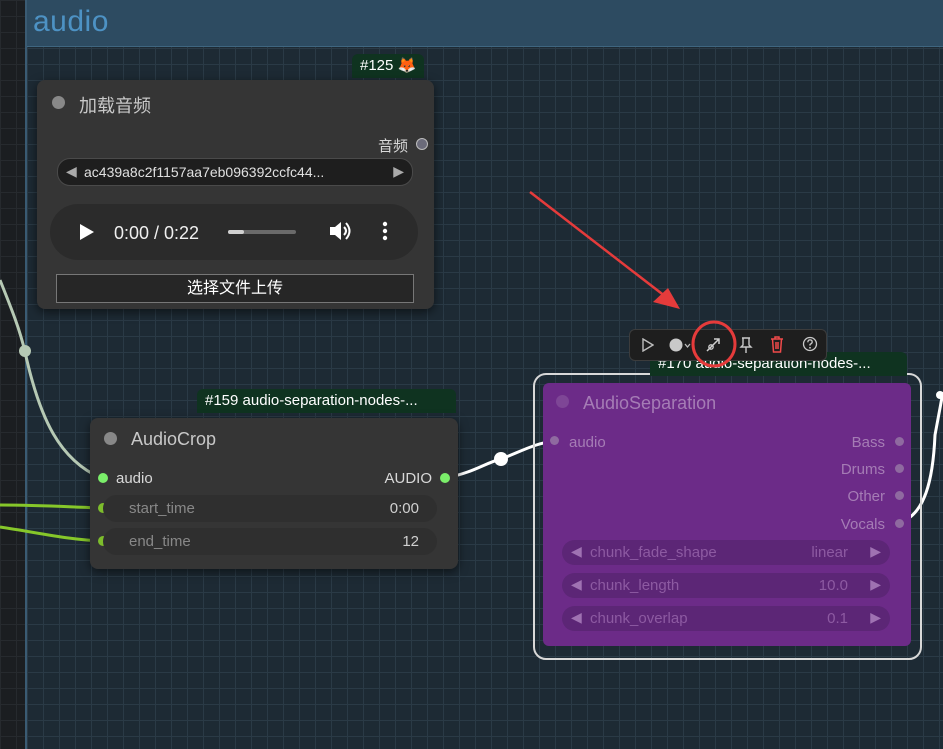 This screenshot has height=749, width=943. Describe the element at coordinates (51, 379) in the screenshot. I see `wire-left-curve` at that location.